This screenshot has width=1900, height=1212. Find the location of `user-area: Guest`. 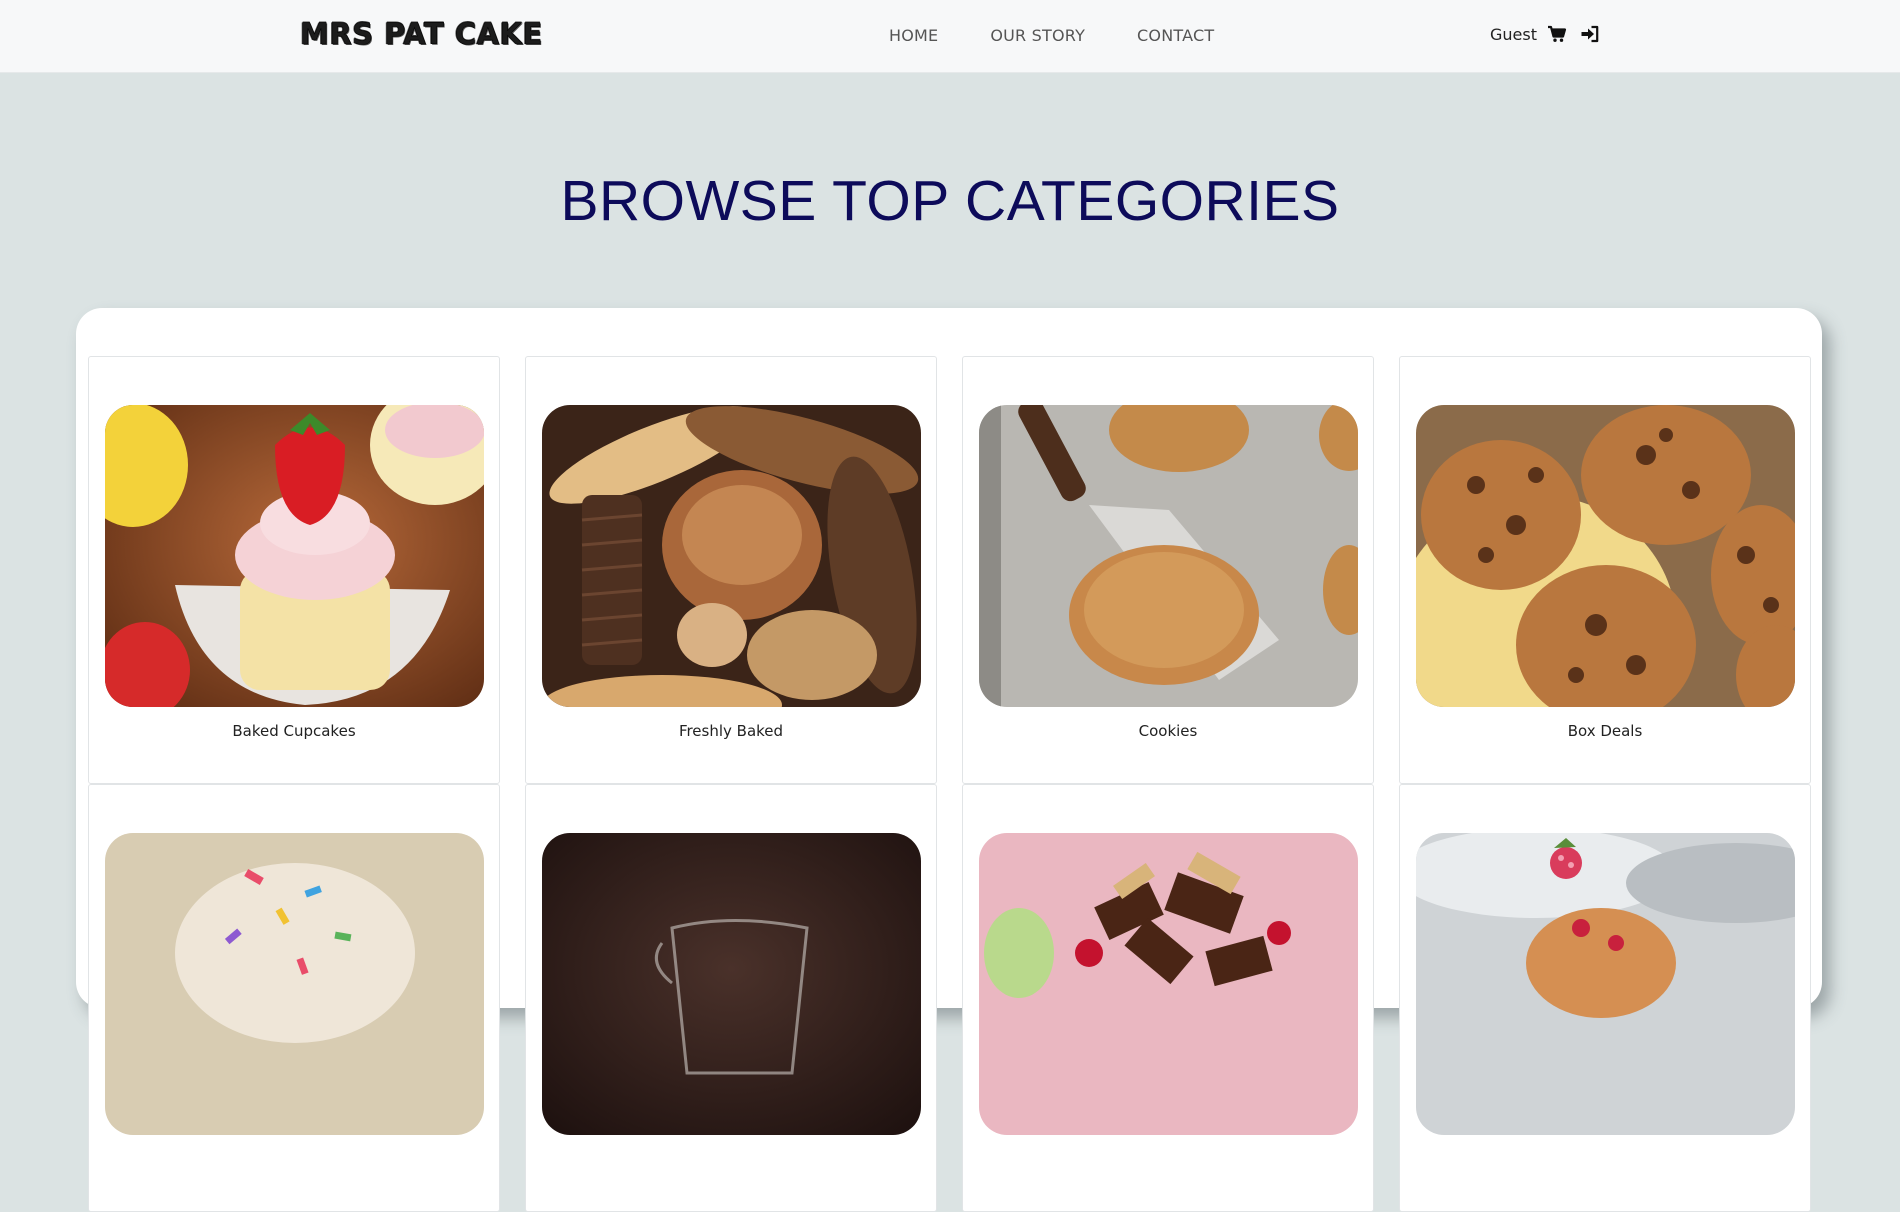

user-area: Guest is located at coordinates (1551, 34).